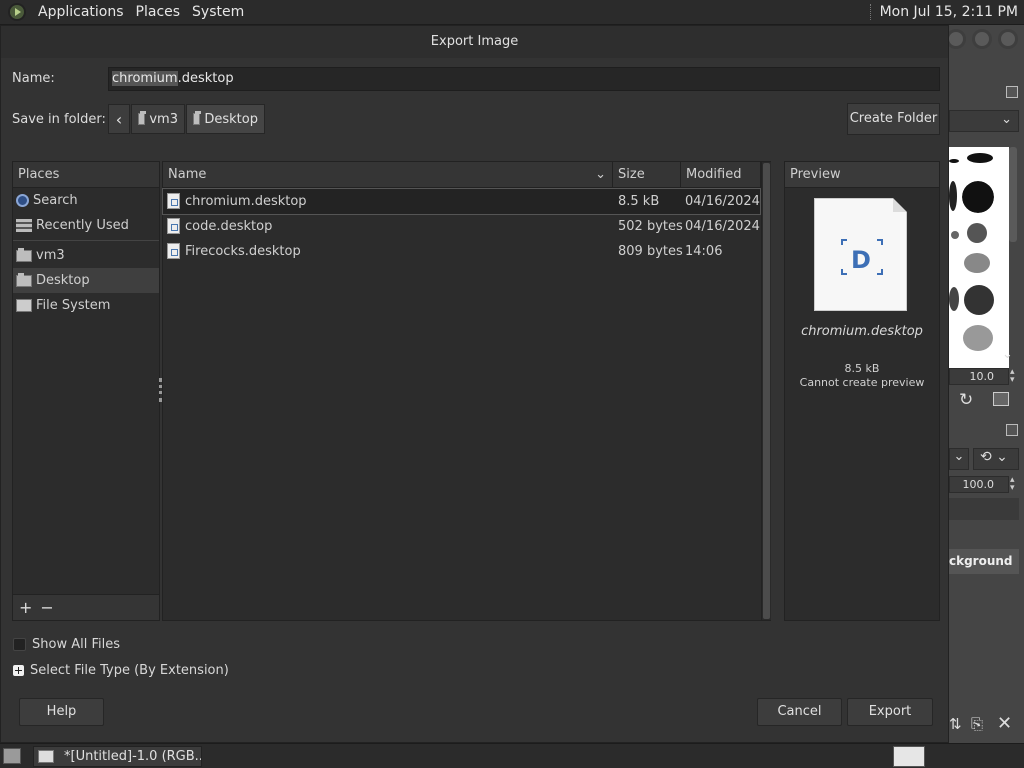 The image size is (1024, 768). What do you see at coordinates (893, 119) in the screenshot?
I see `create-folder-button: Create Folder` at bounding box center [893, 119].